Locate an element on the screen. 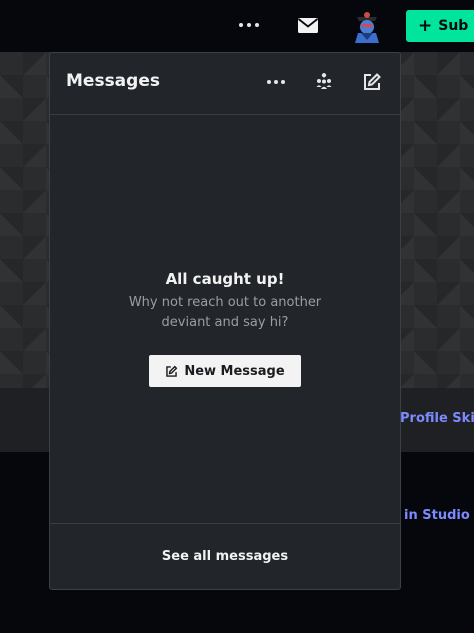 The height and width of the screenshot is (633, 474). see-all-messages-link: See all messages is located at coordinates (225, 556).